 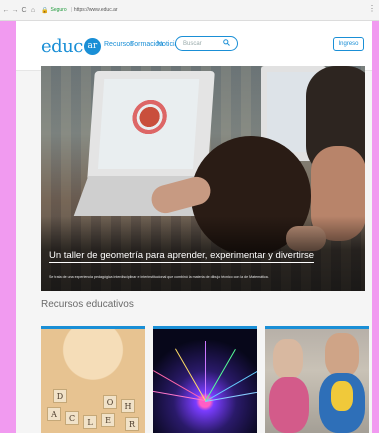 What do you see at coordinates (62, 46) in the screenshot?
I see `logo-text: educ` at bounding box center [62, 46].